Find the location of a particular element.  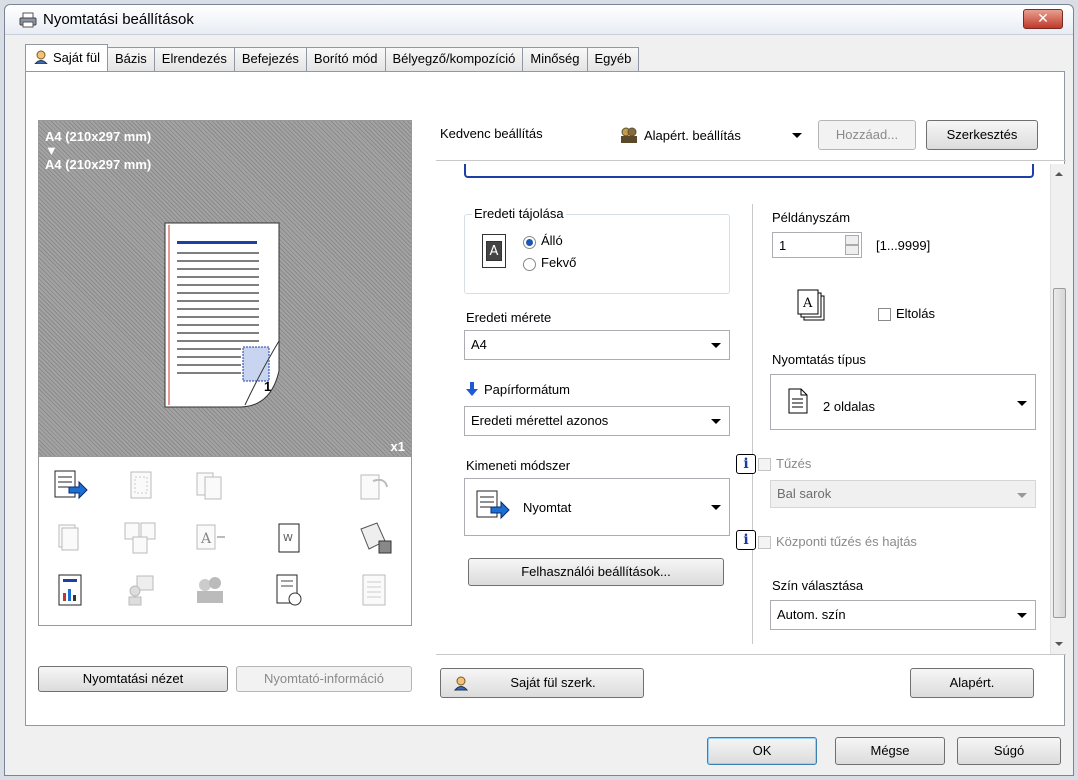

blank-page-icon is located at coordinates (141, 486).